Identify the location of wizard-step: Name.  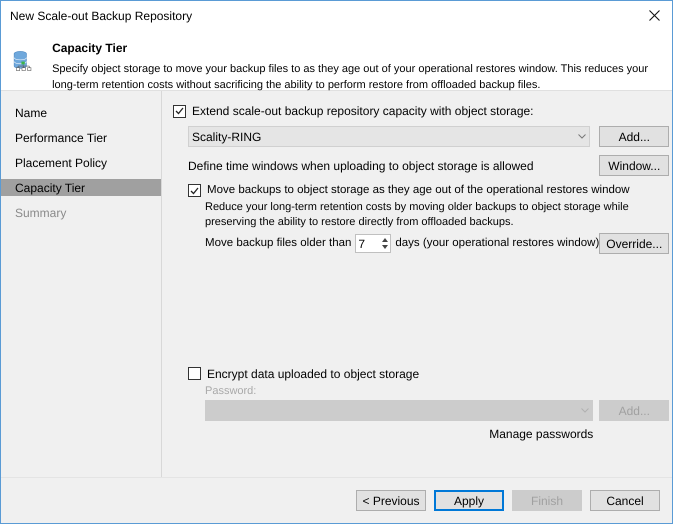
(81, 112).